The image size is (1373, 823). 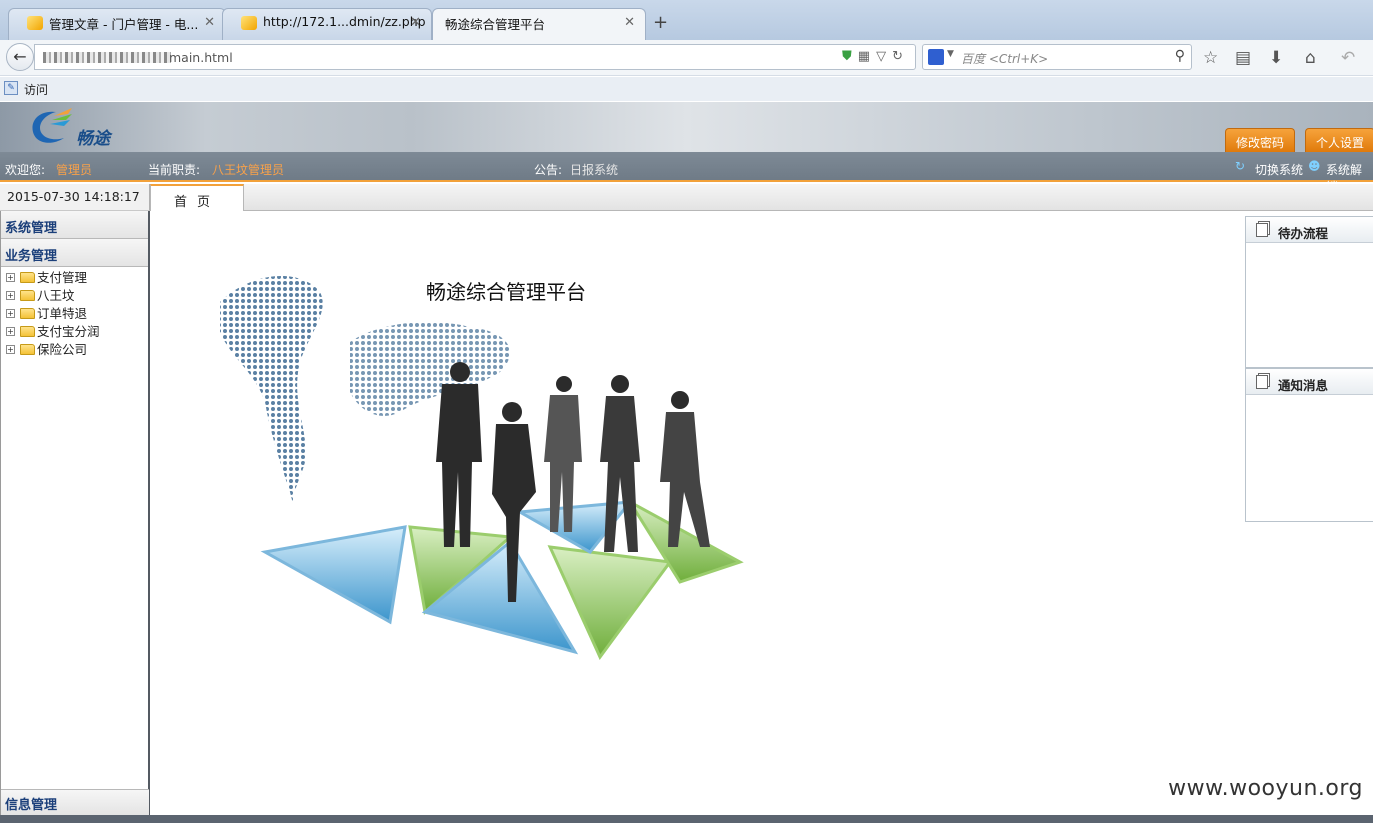 What do you see at coordinates (1348, 58) in the screenshot?
I see `undo-icon: ↶` at bounding box center [1348, 58].